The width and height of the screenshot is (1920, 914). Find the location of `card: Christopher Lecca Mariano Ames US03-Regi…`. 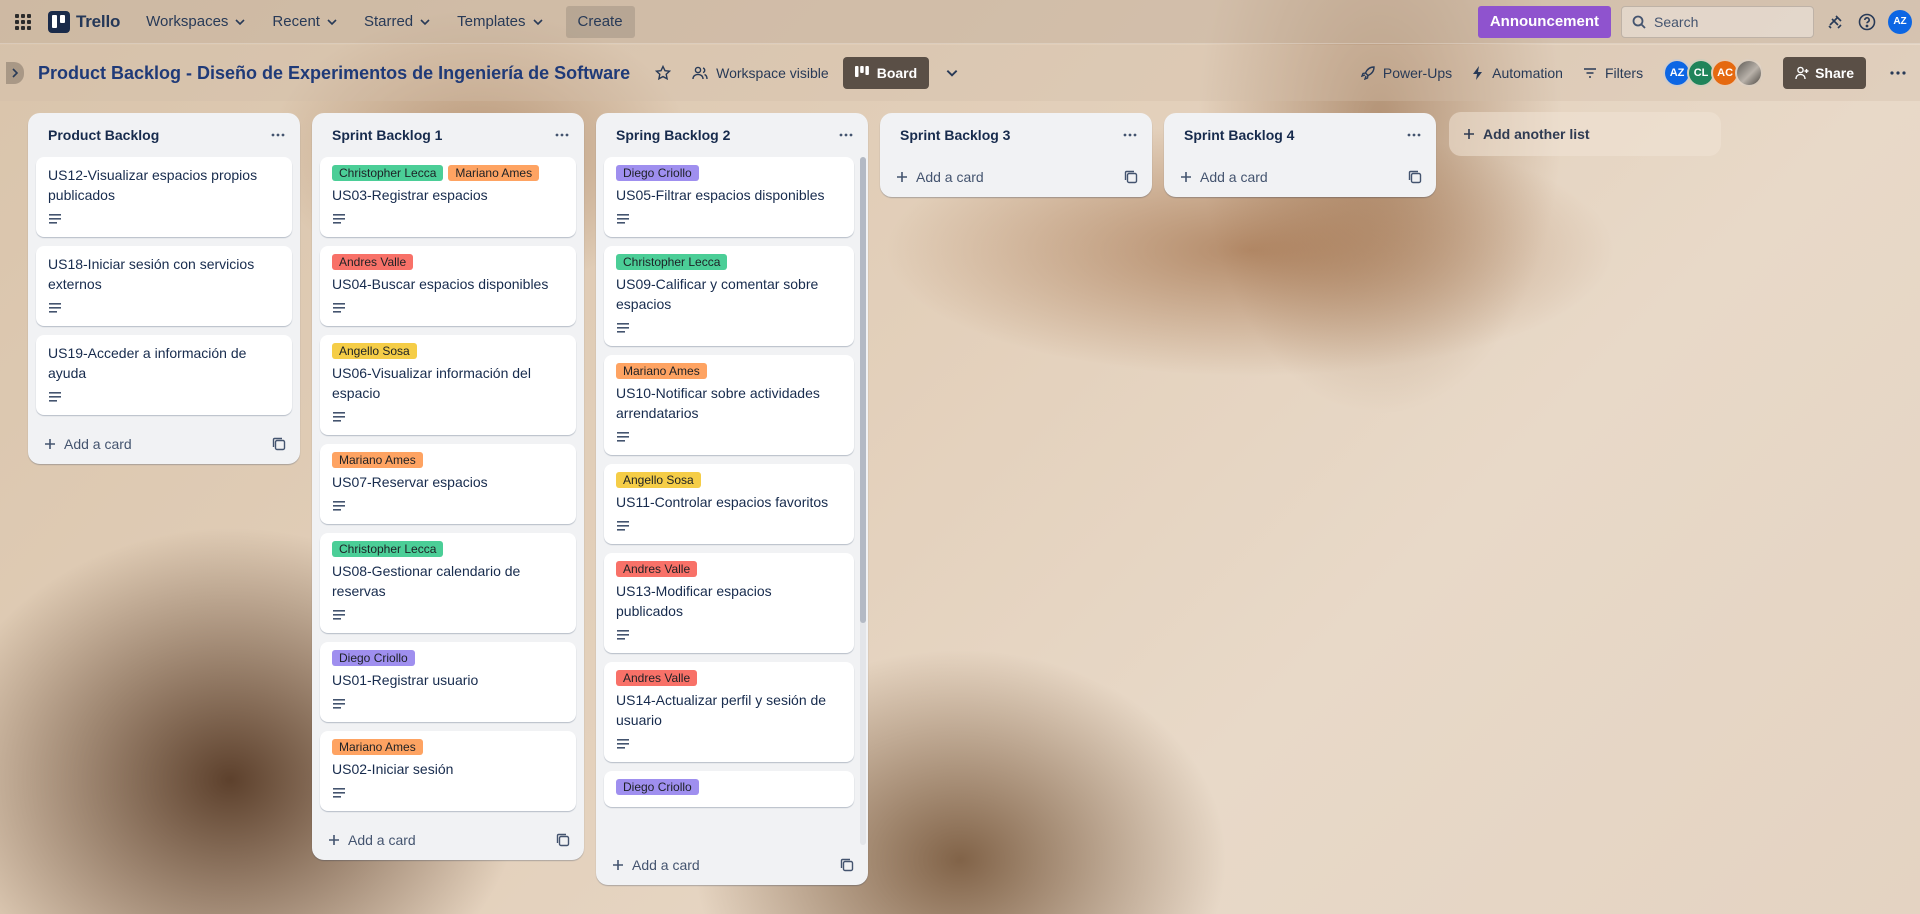

card: Christopher Lecca Mariano Ames US03-Regi… is located at coordinates (448, 197).